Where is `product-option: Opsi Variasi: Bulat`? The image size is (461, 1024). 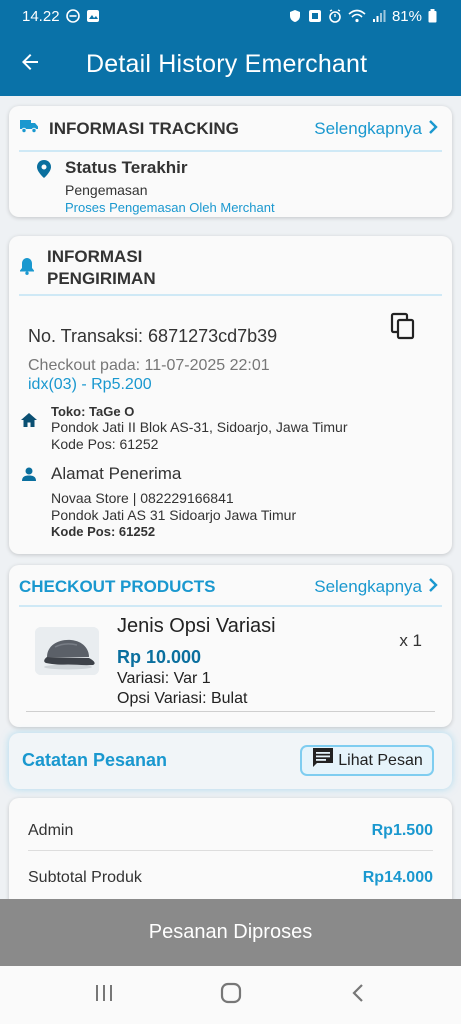 product-option: Opsi Variasi: Bulat is located at coordinates (182, 698).